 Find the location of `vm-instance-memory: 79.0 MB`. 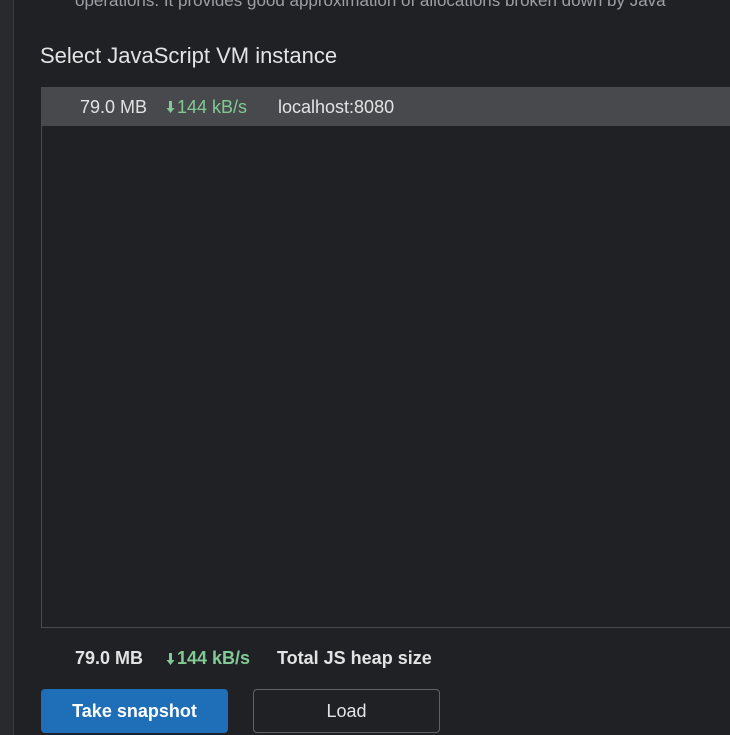

vm-instance-memory: 79.0 MB is located at coordinates (114, 106).